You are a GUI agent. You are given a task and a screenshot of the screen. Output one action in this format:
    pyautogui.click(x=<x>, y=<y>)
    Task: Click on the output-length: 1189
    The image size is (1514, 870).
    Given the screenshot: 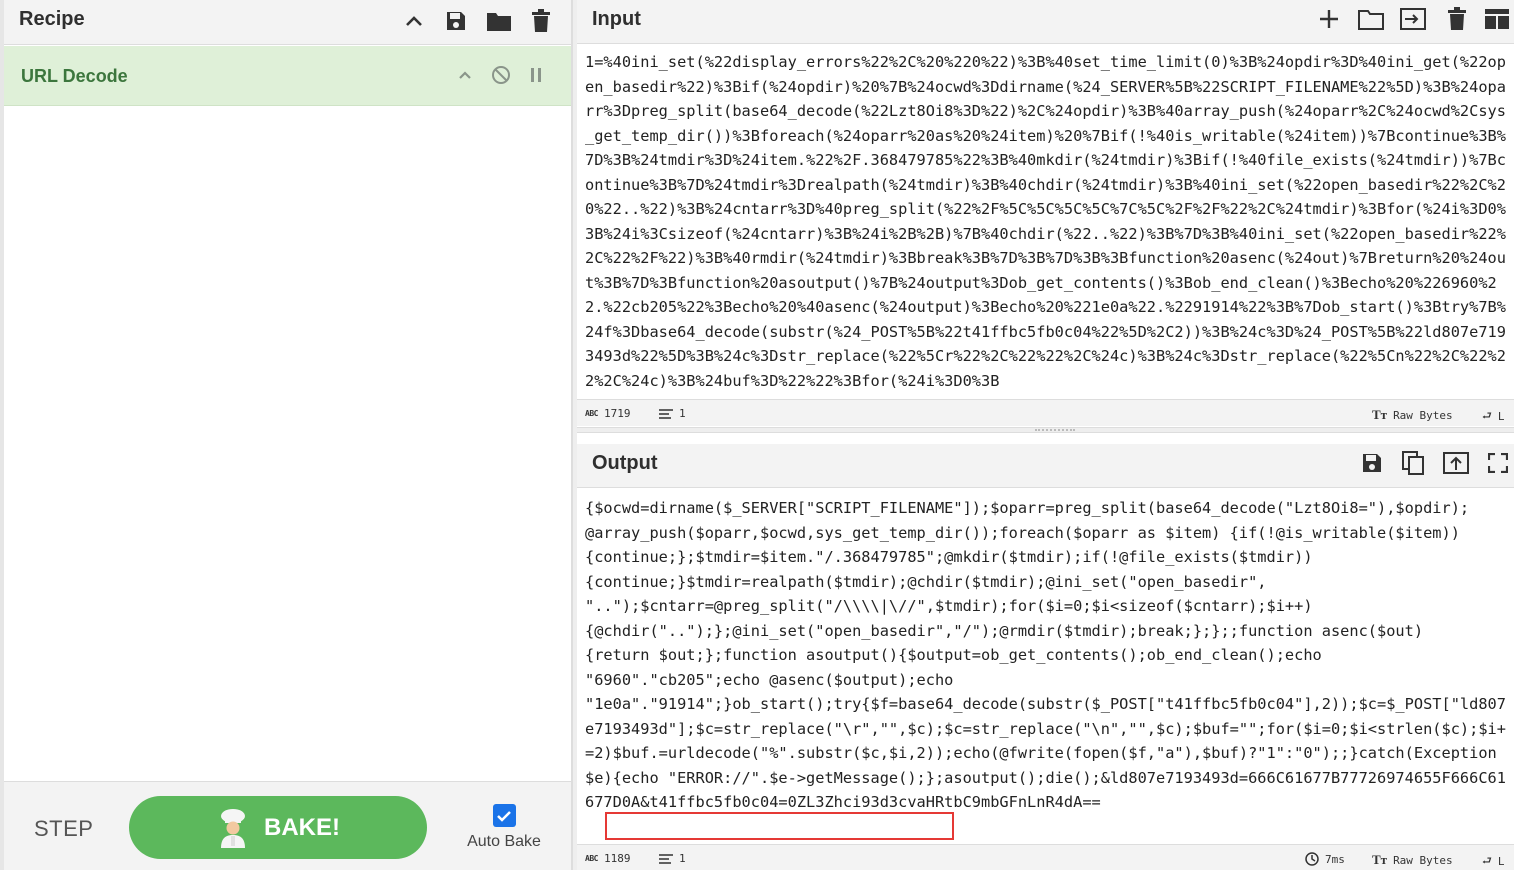 What is the action you would take?
    pyautogui.click(x=617, y=858)
    